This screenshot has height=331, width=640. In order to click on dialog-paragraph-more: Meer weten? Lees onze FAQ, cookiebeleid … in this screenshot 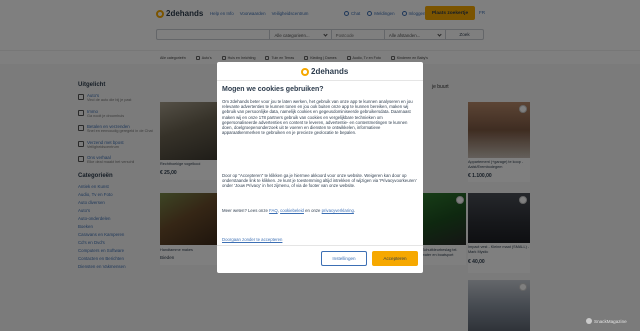, I will do `click(320, 210)`.